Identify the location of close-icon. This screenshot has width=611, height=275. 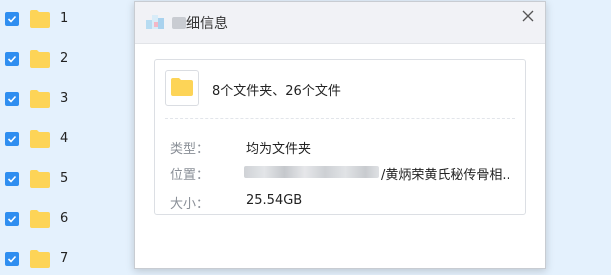
(528, 16).